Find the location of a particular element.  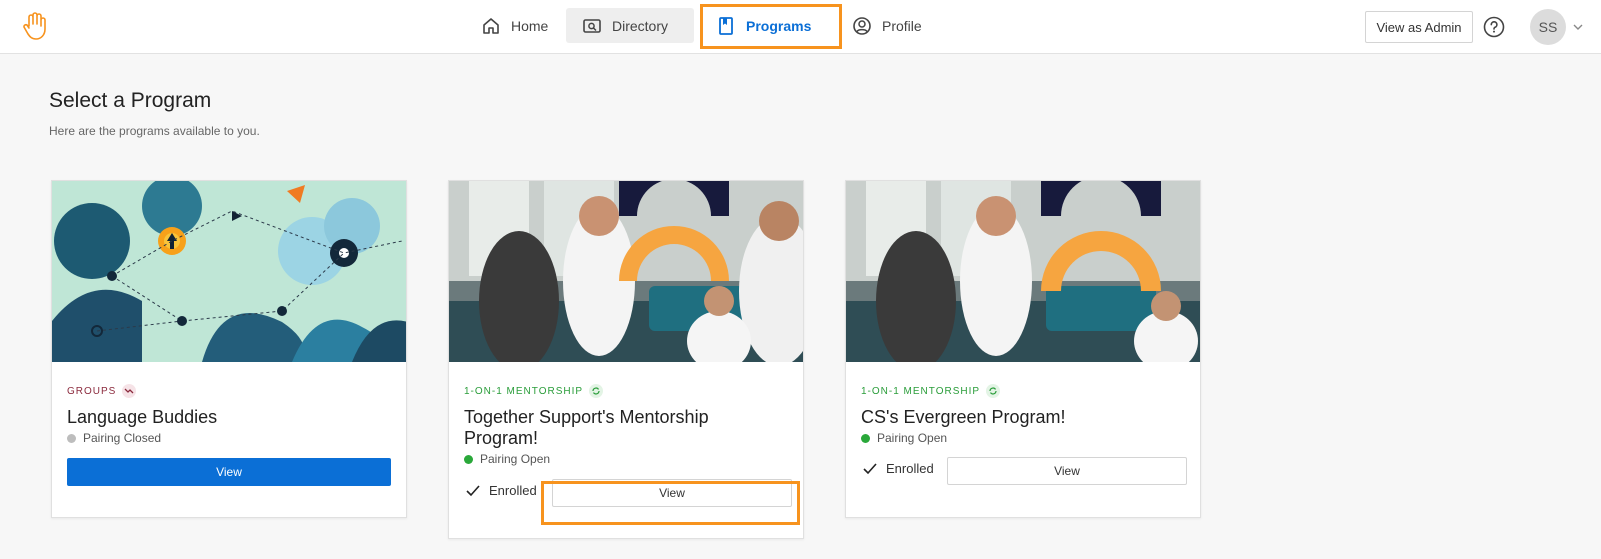

avatar-initials: SS is located at coordinates (1548, 27).